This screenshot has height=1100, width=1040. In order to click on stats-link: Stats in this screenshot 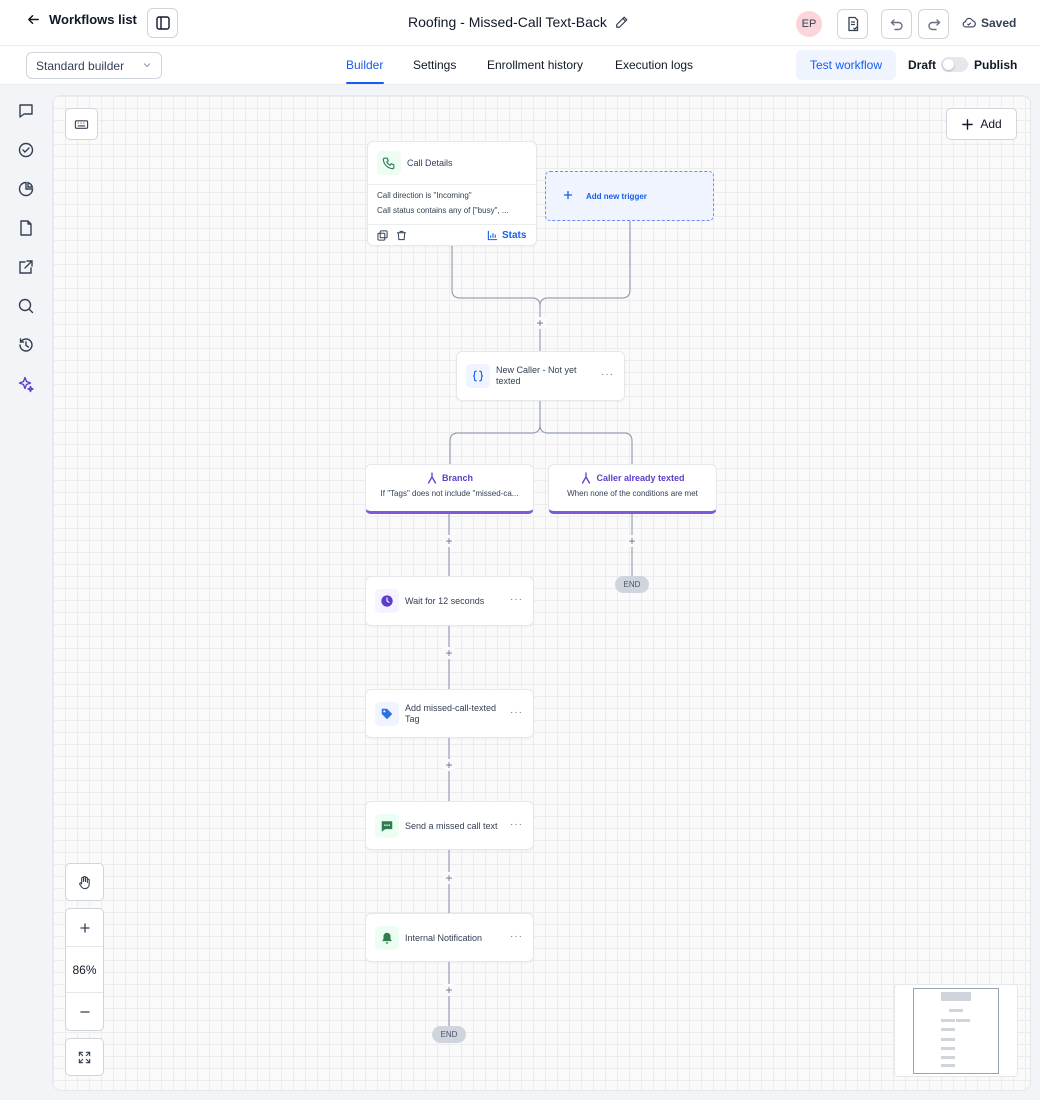, I will do `click(506, 235)`.